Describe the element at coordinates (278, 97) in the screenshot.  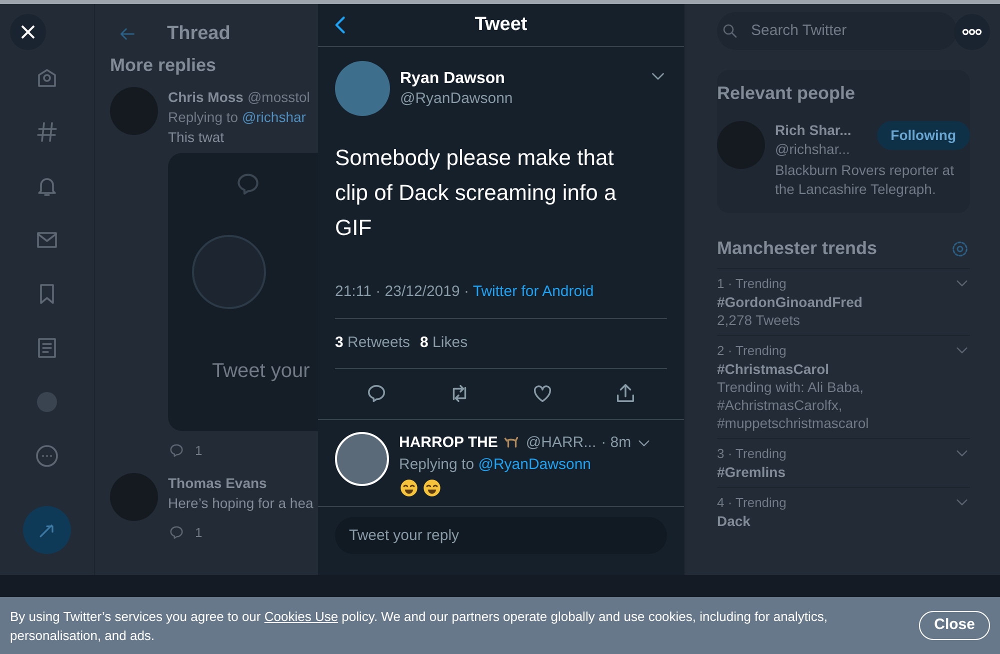
I see `author-handle: @mosstol` at that location.